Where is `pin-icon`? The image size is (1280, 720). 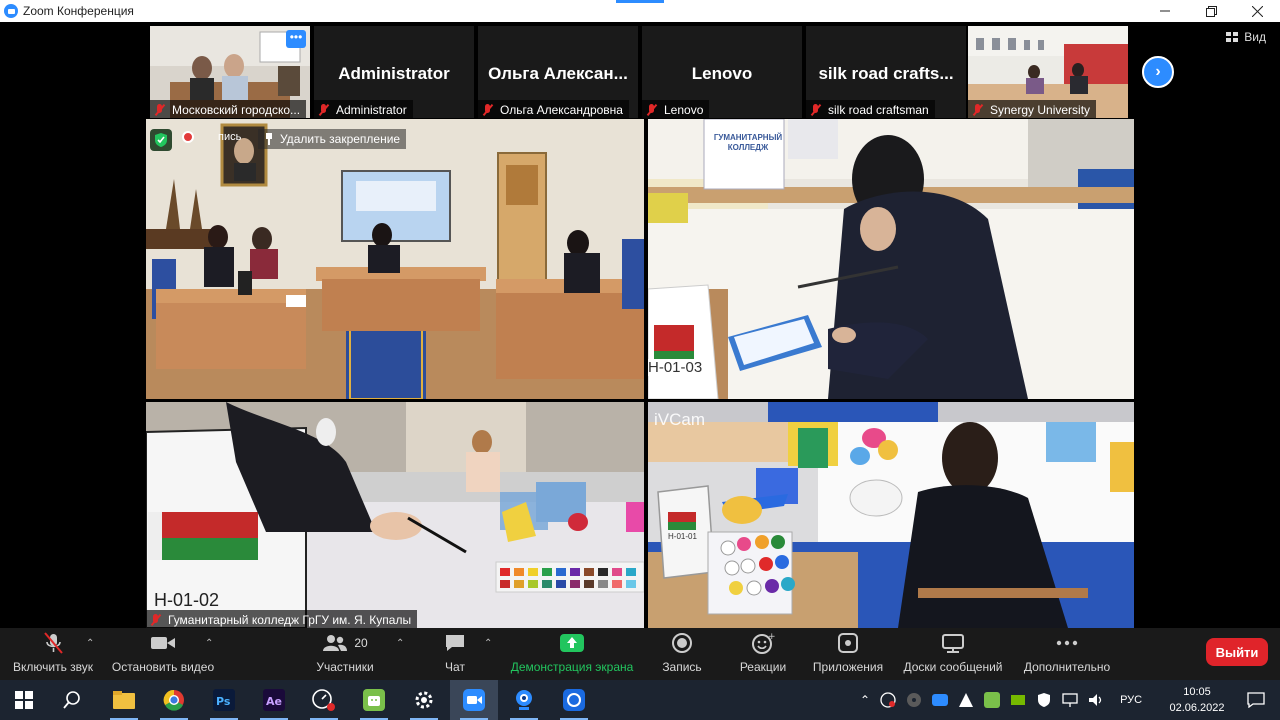
pin-icon is located at coordinates (269, 139).